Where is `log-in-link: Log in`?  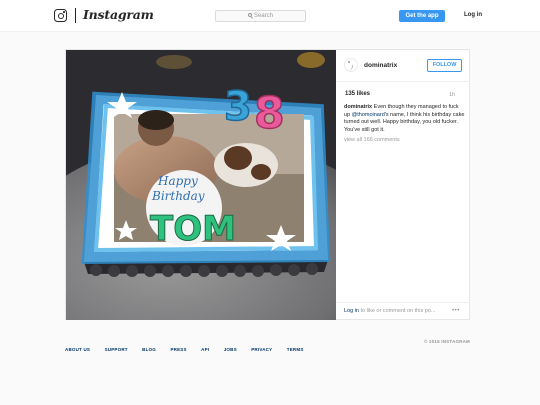
log-in-link: Log in is located at coordinates (473, 15).